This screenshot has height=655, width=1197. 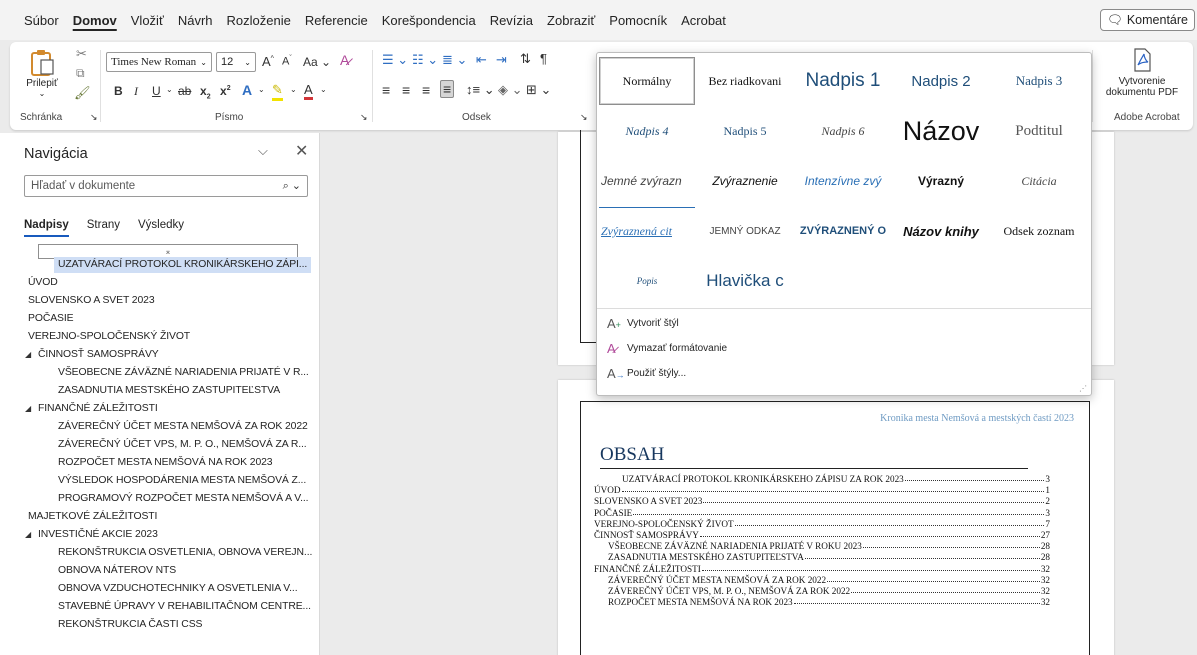 I want to click on highlight-icon: ✎, so click(x=277, y=91).